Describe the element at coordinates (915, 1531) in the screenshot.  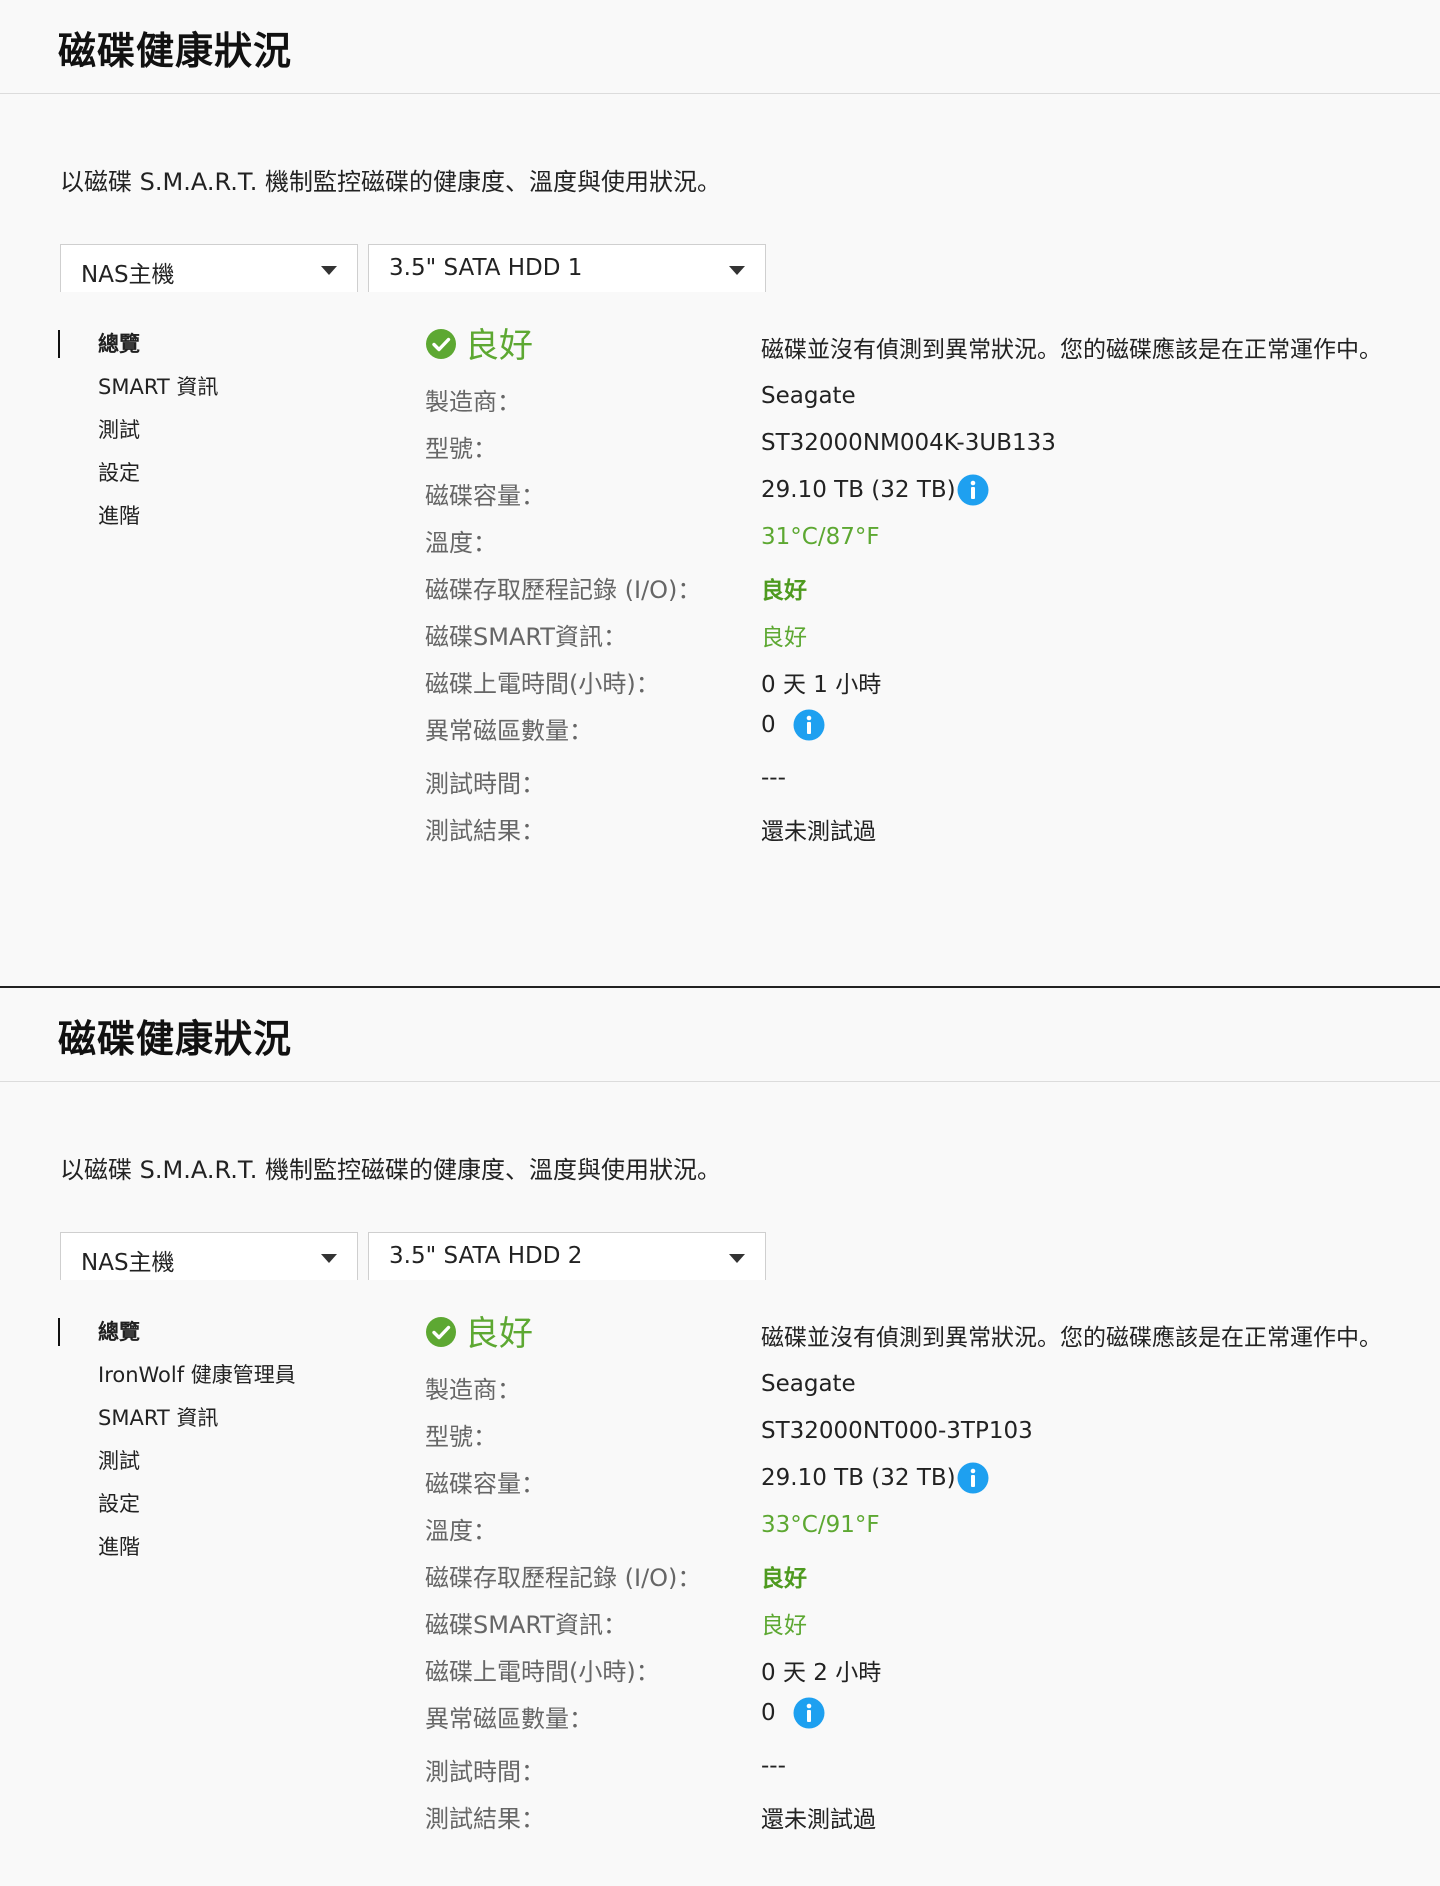
I see `info-row: 溫度： 33°C/91°F` at that location.